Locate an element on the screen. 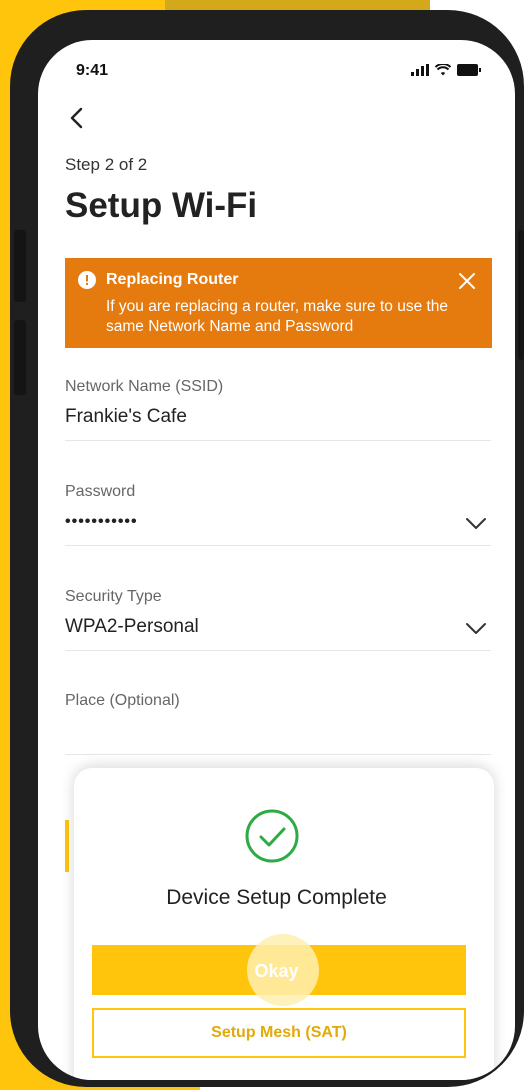 This screenshot has height=1090, width=525. password-label: Password is located at coordinates (100, 491).